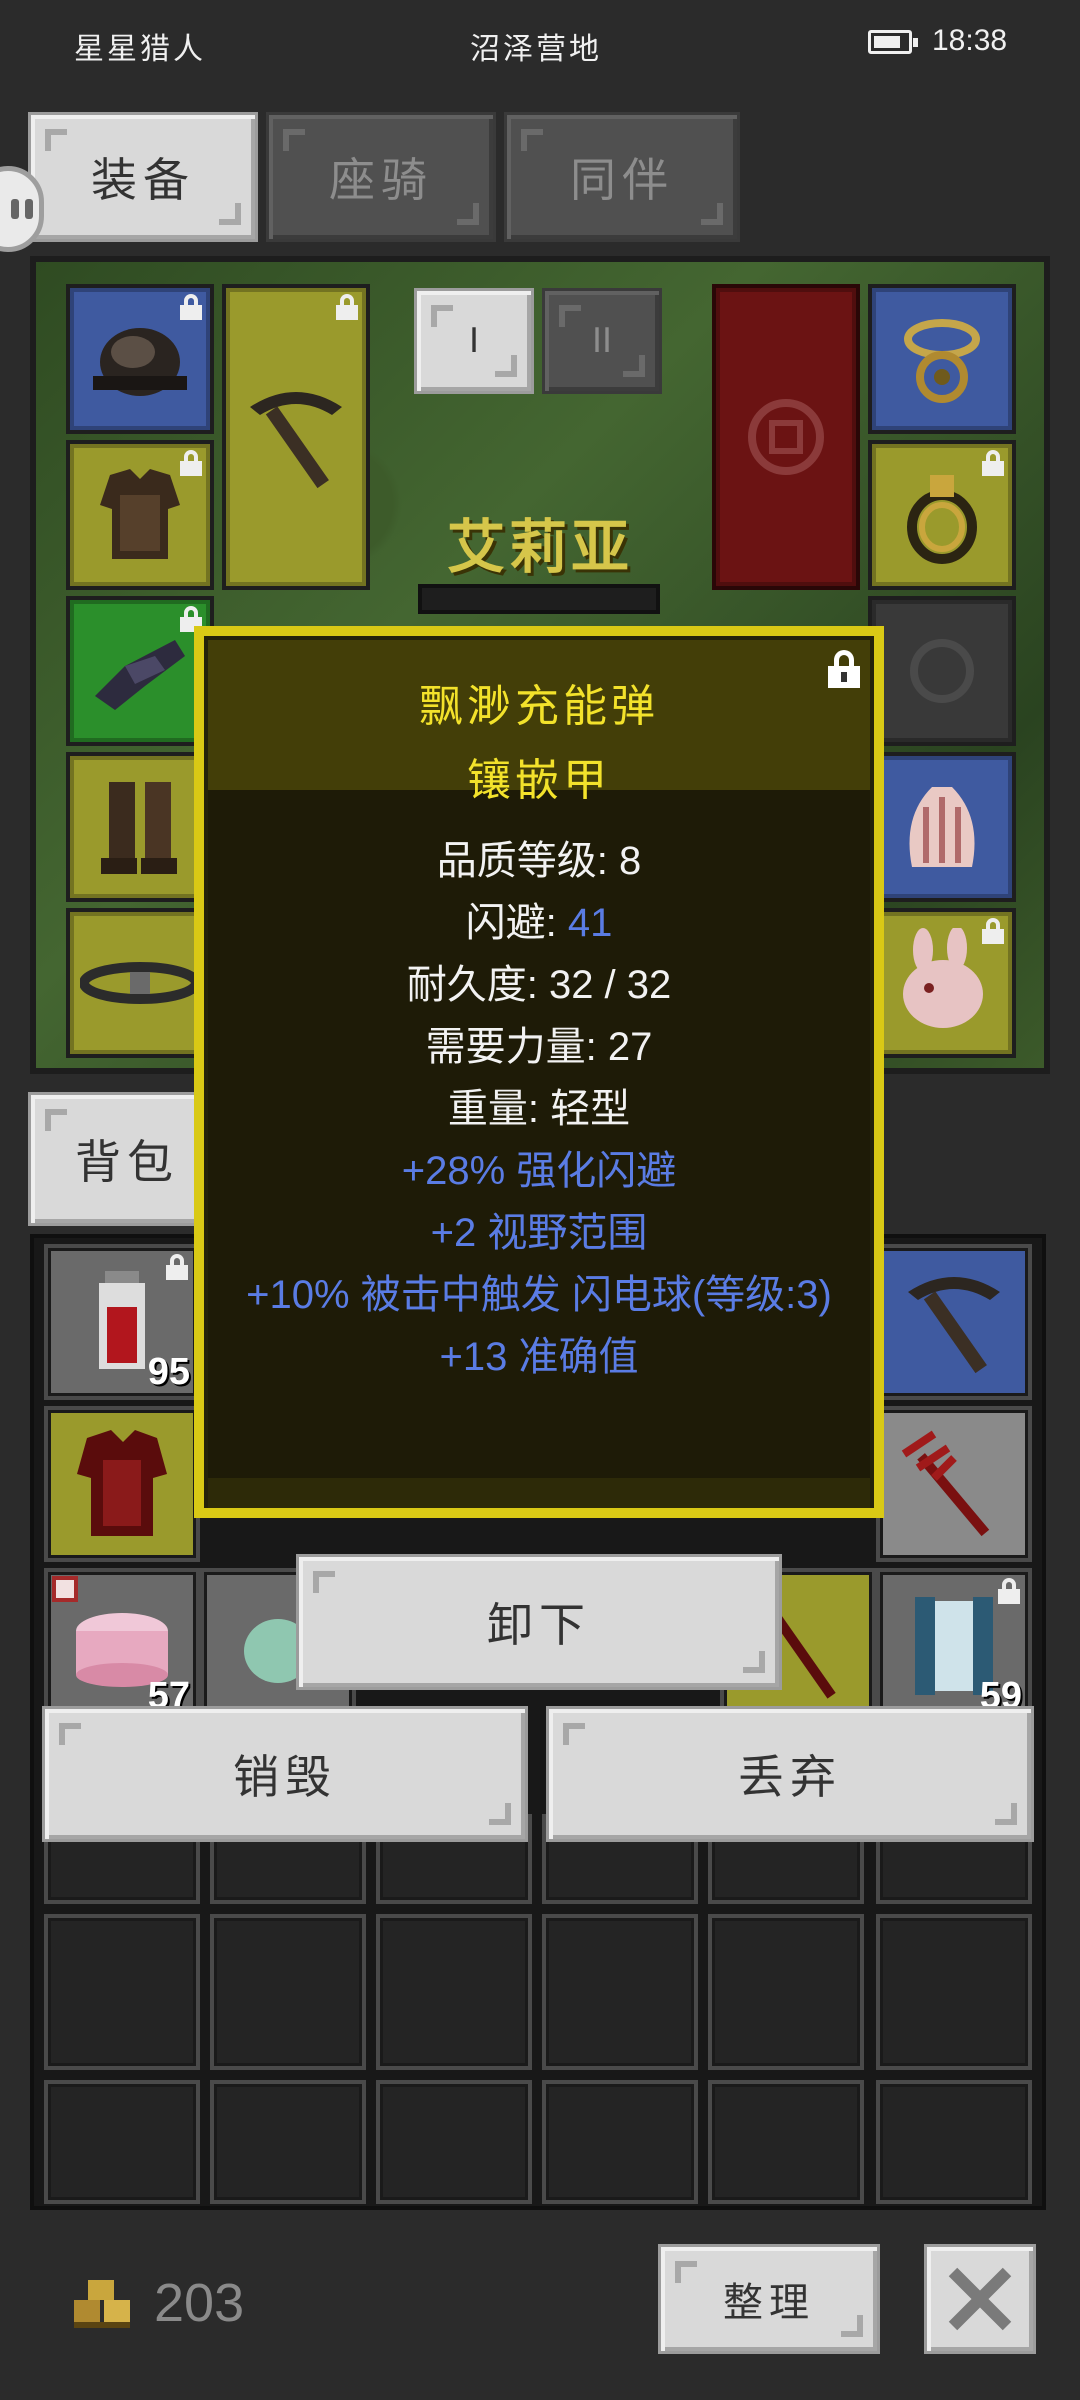 This screenshot has width=1080, height=2400. I want to click on empty-ring-icon, so click(942, 671).